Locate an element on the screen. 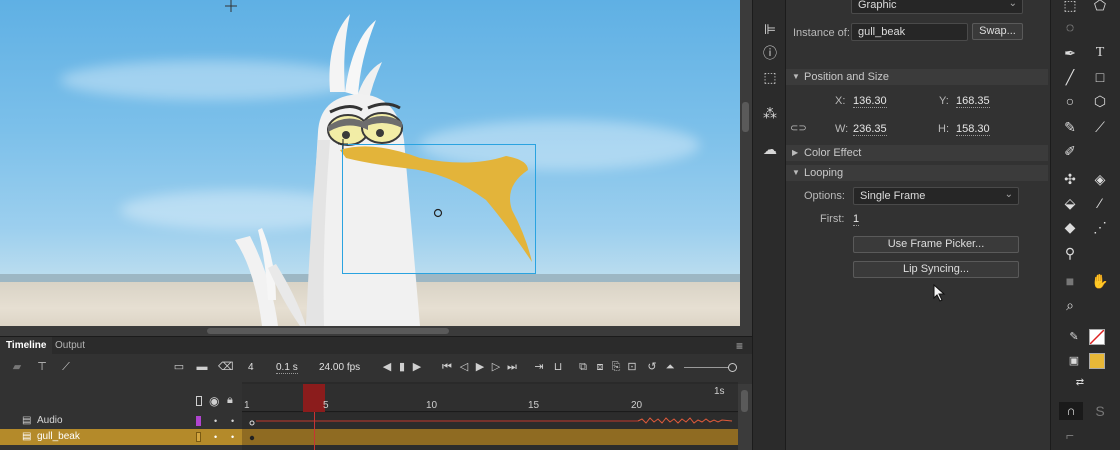 This screenshot has height=450, width=1120. symbol-type-dropdown: Graphic ⌄ is located at coordinates (937, 7).